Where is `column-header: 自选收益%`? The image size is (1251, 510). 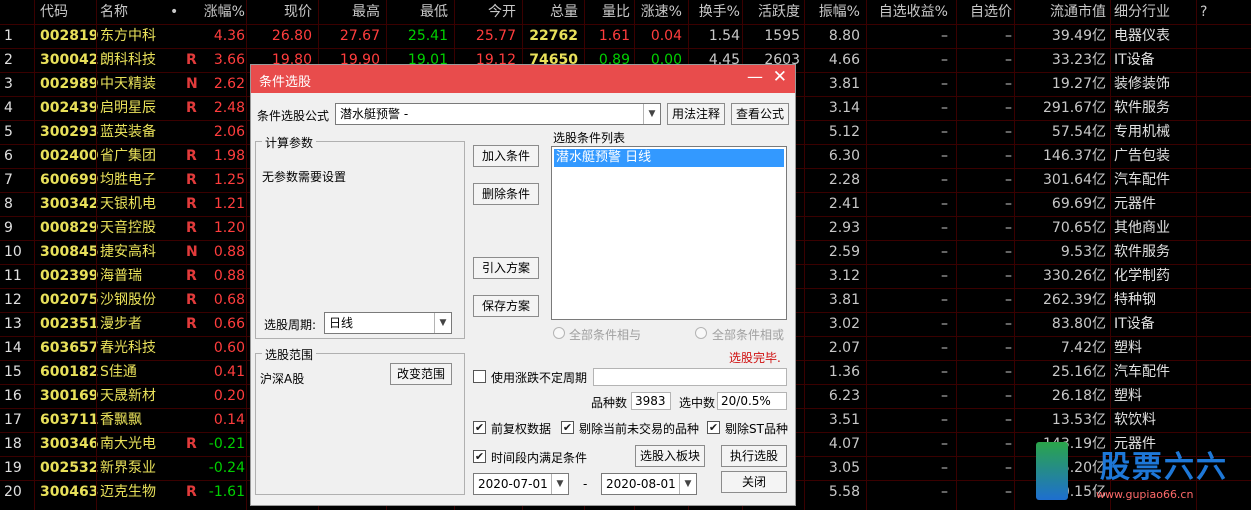 column-header: 自选收益% is located at coordinates (907, 12).